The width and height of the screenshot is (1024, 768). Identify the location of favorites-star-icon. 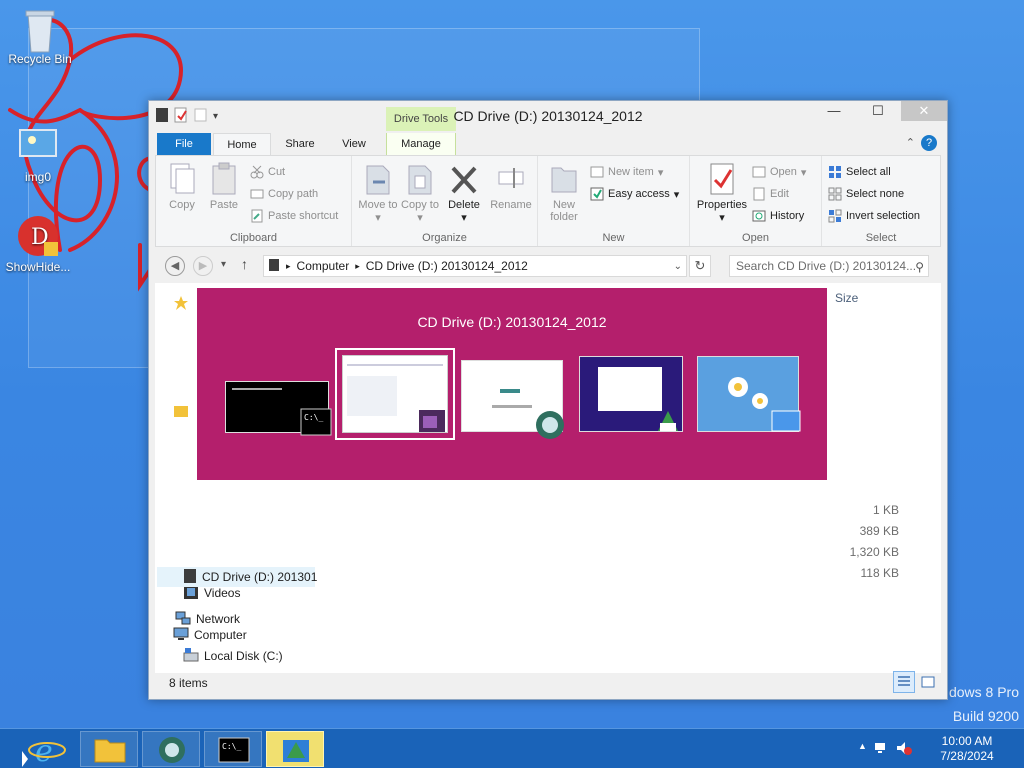
(181, 303).